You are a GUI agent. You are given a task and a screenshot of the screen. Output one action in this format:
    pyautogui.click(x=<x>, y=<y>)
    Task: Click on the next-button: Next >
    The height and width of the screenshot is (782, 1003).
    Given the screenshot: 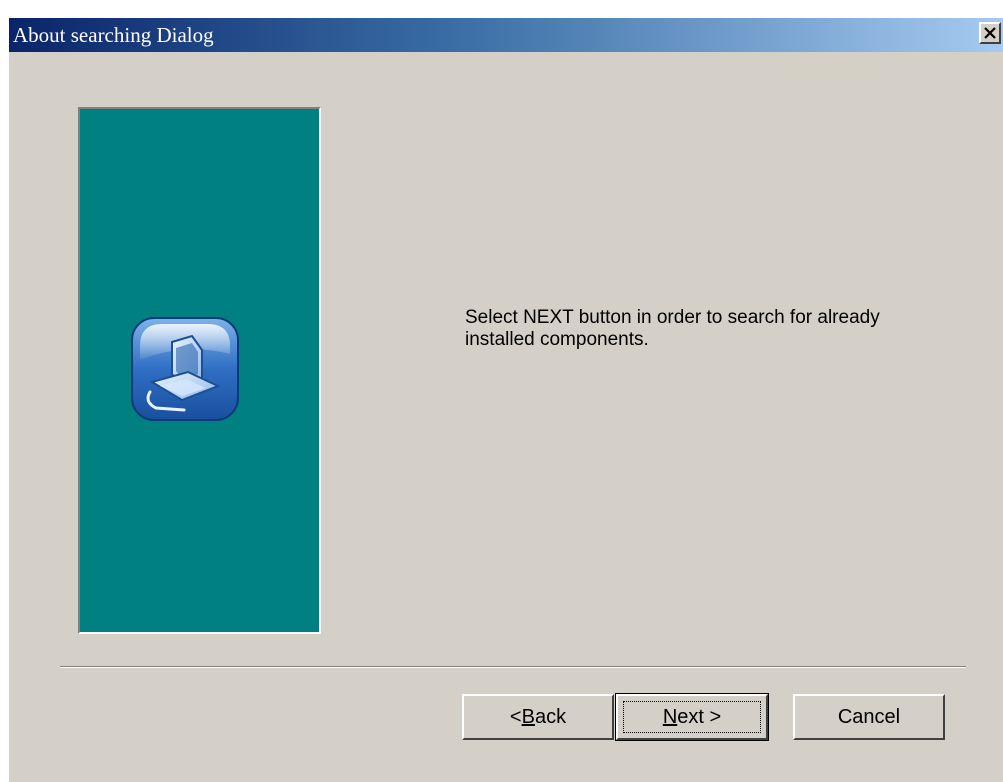 What is the action you would take?
    pyautogui.click(x=692, y=717)
    